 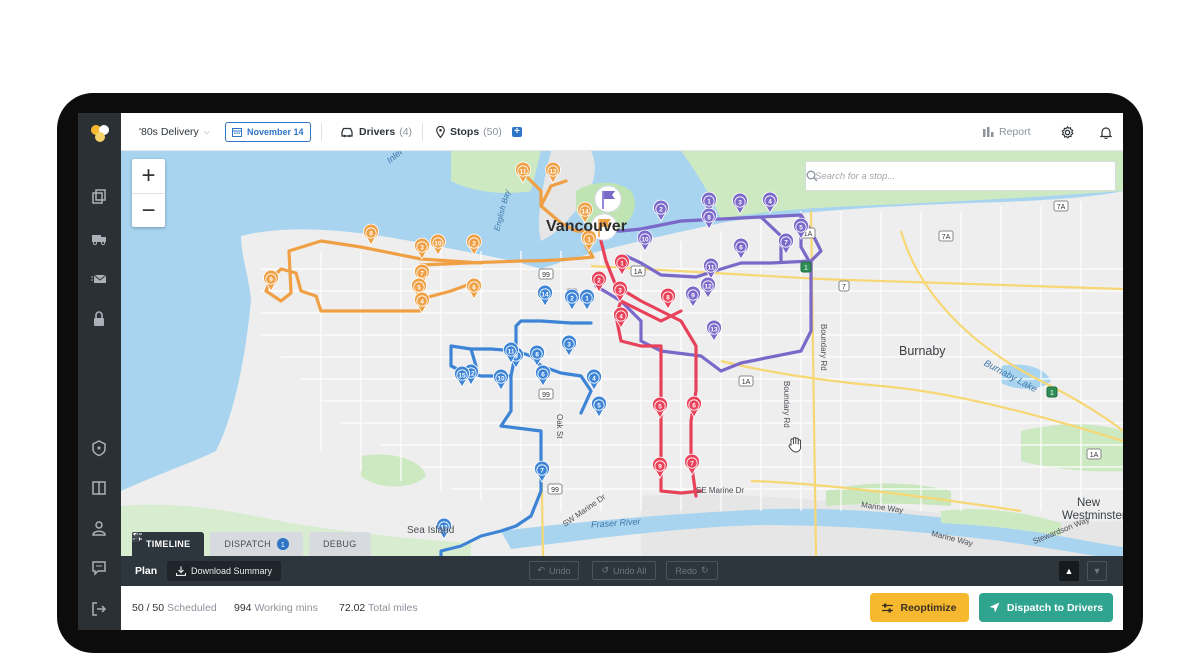 I want to click on tab-debug: DEBUG, so click(x=251, y=544).